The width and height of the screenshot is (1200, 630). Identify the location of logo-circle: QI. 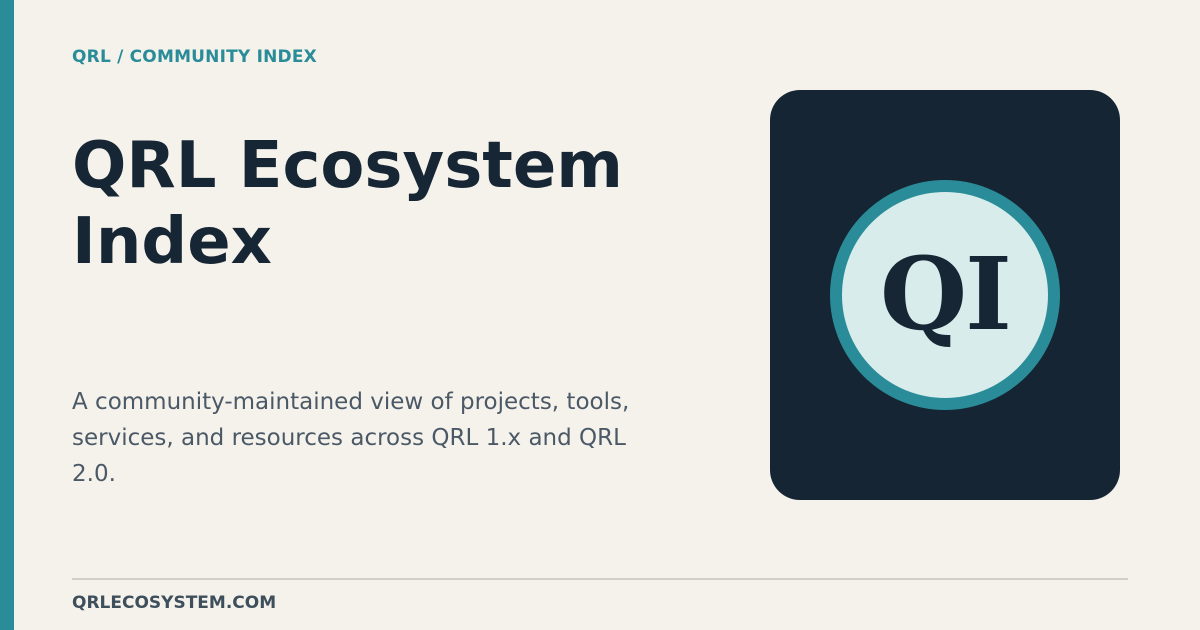
(945, 295).